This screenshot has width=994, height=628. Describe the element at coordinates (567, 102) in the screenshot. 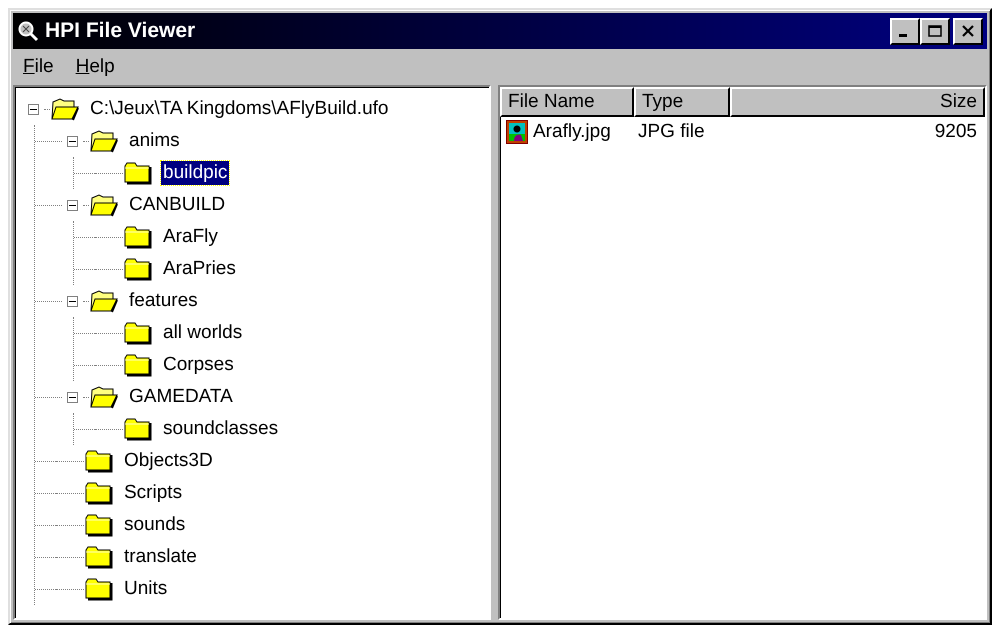

I see `column-header: File Name` at that location.